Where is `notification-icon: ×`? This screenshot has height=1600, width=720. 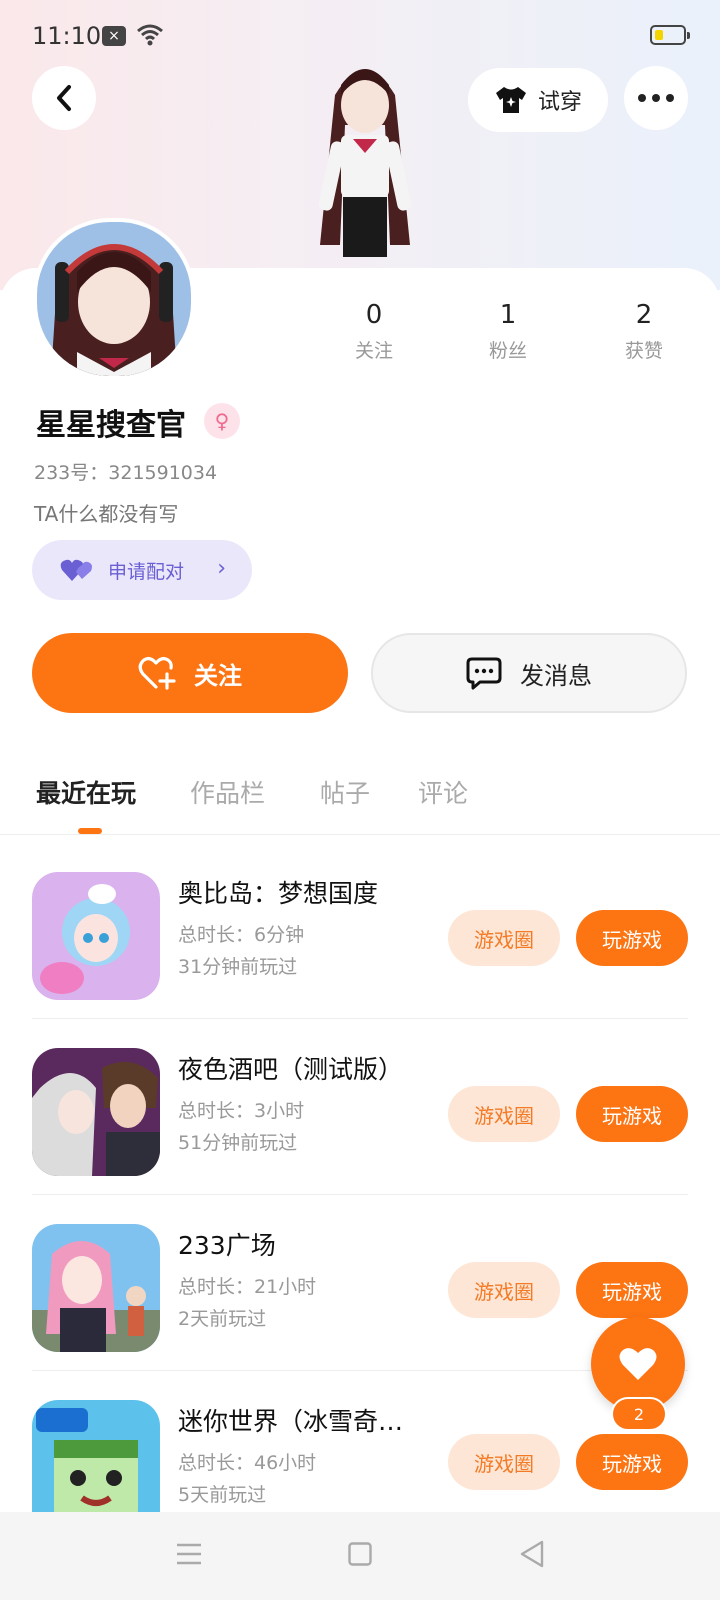 notification-icon: × is located at coordinates (114, 36).